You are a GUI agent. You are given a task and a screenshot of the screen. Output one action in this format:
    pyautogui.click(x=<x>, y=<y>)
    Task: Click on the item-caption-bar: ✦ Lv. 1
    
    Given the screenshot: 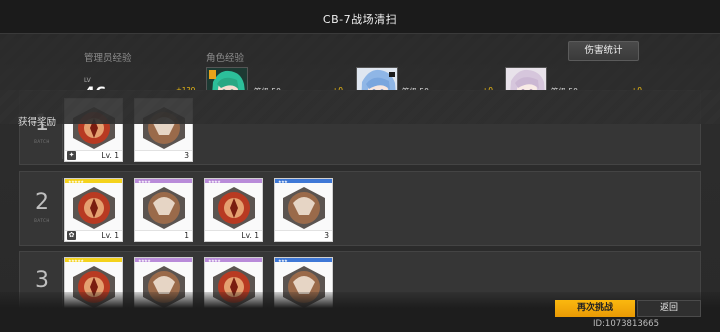 What is the action you would take?
    pyautogui.click(x=93, y=155)
    